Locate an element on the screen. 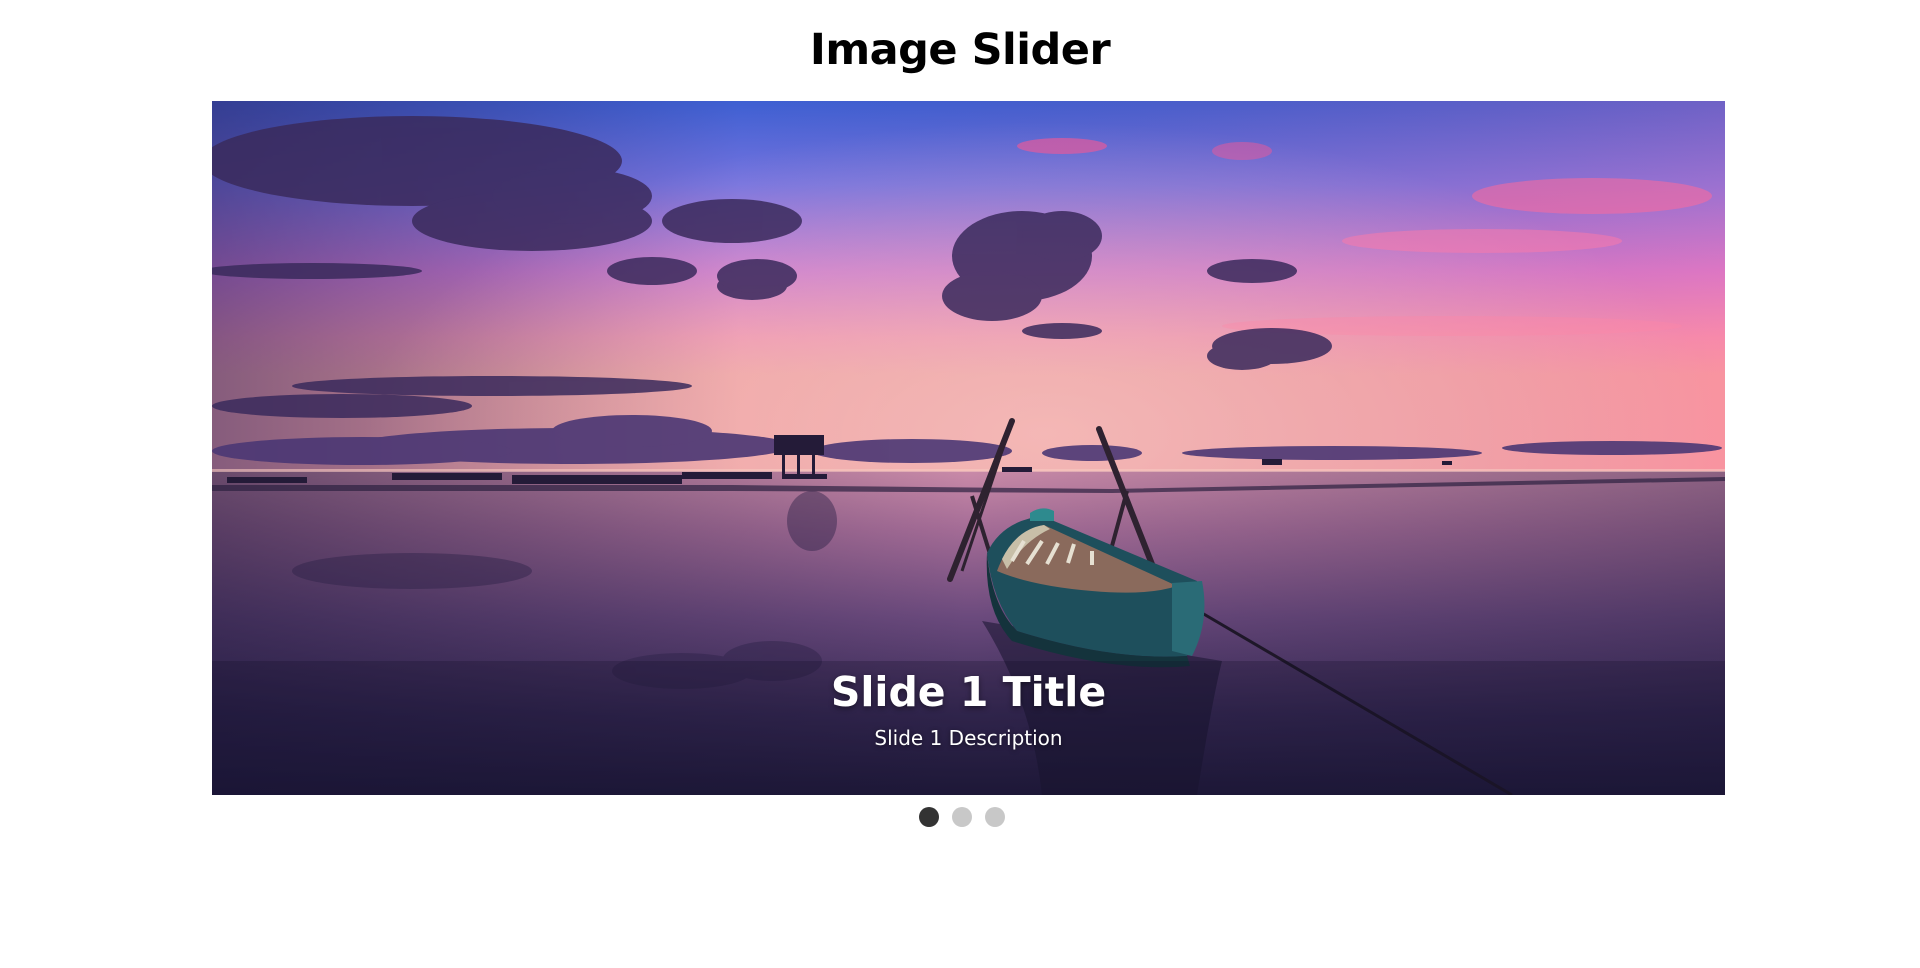 Image resolution: width=1920 pixels, height=968 pixels. slide-description: Slide 1 Description is located at coordinates (968, 738).